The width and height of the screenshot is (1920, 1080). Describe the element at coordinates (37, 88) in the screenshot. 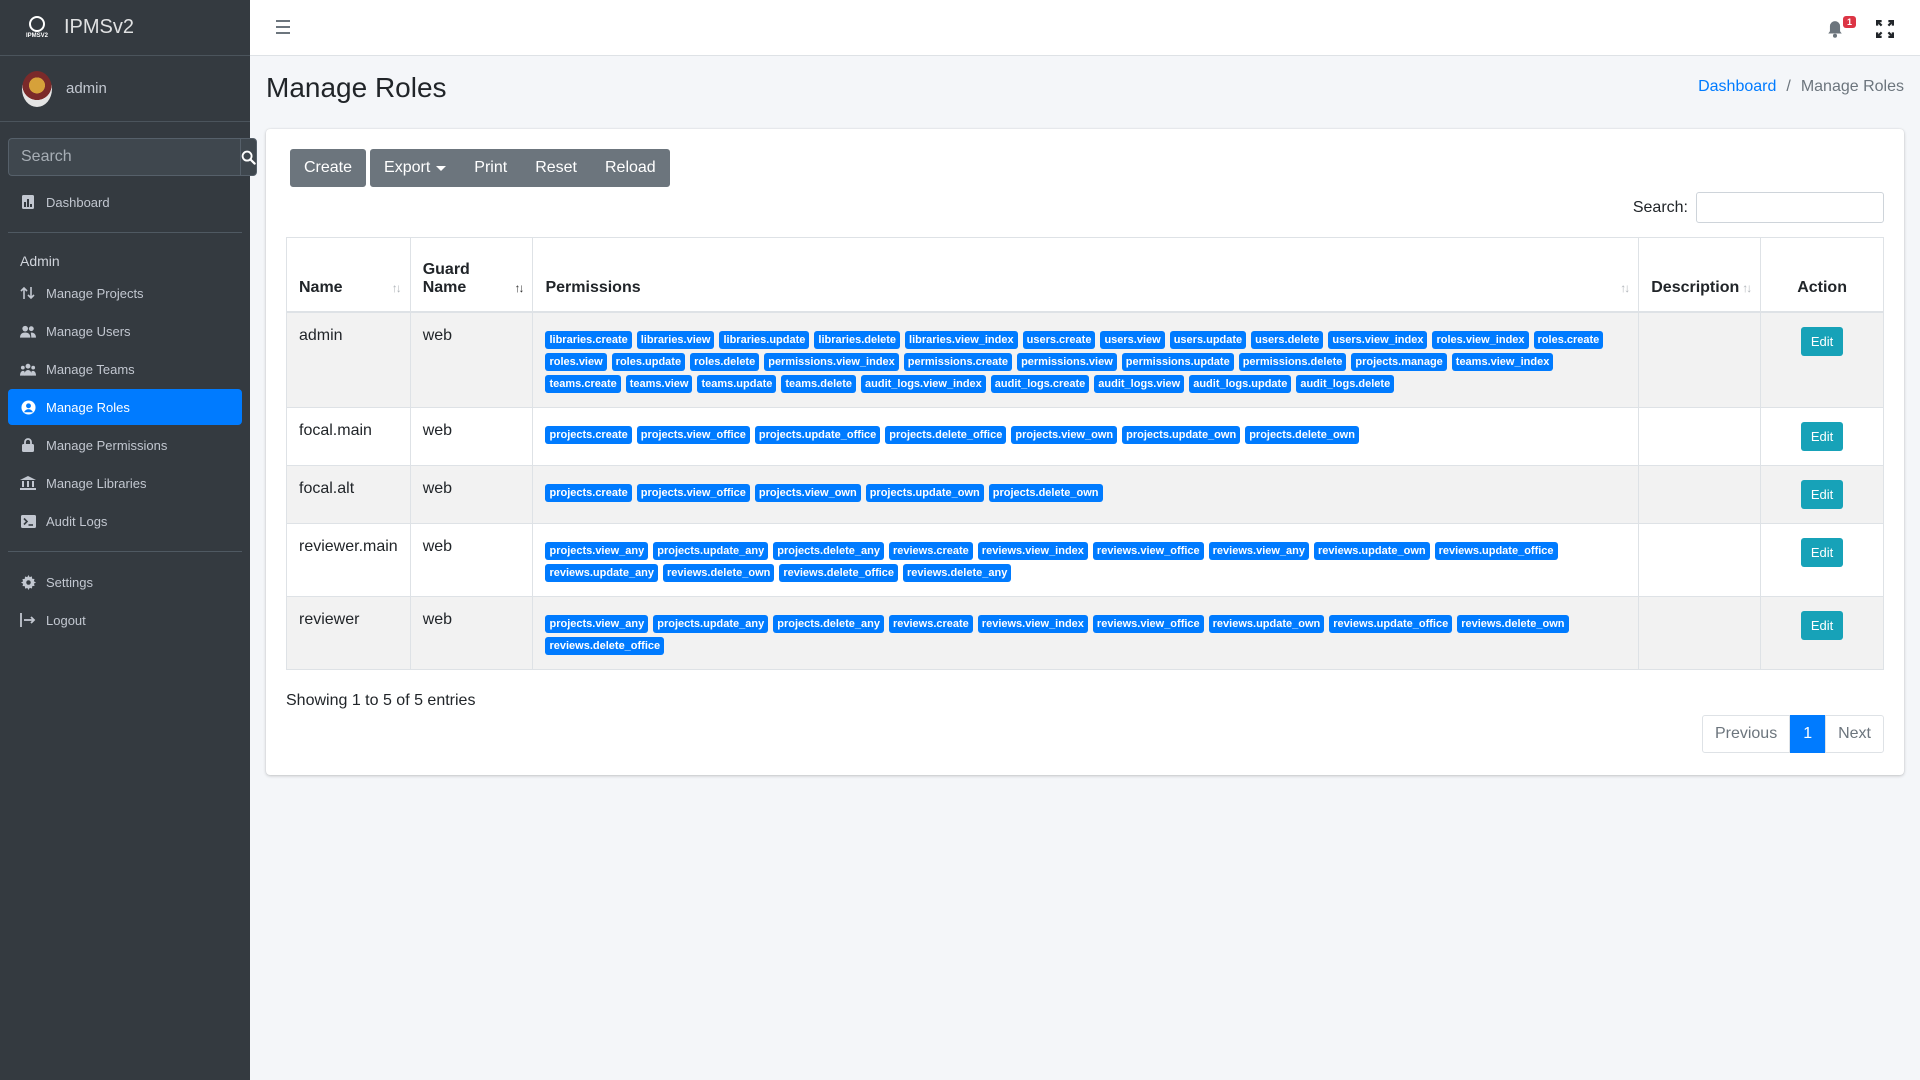

I see `avatar` at that location.